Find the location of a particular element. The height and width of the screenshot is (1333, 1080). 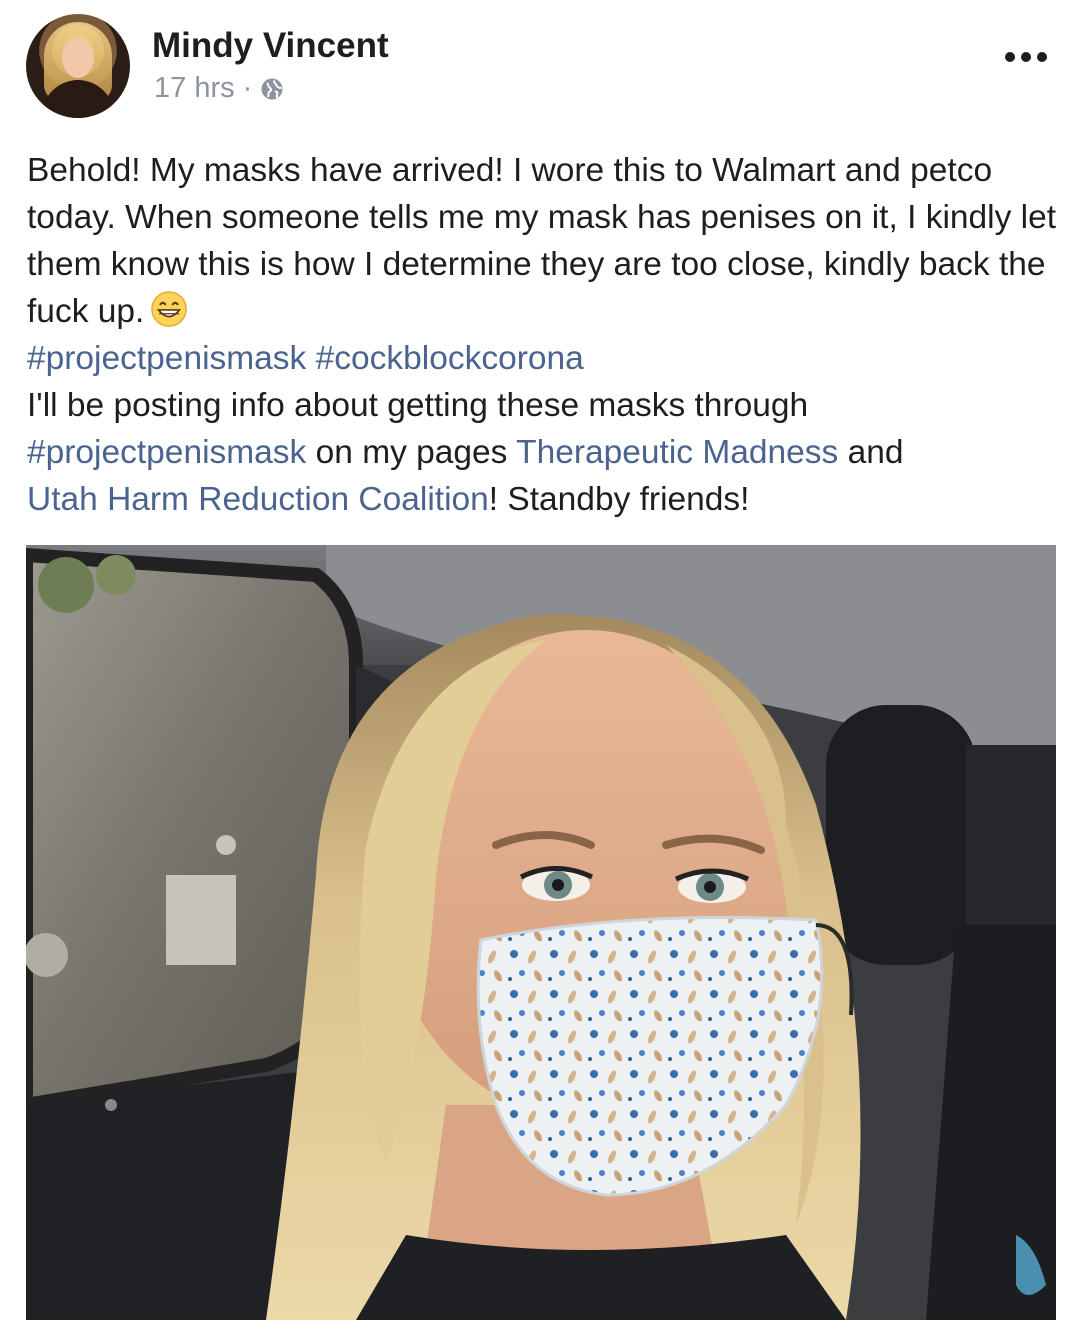

post-paragraph-hashtags: #projectpenismask #cockblockcorona is located at coordinates (542, 358).